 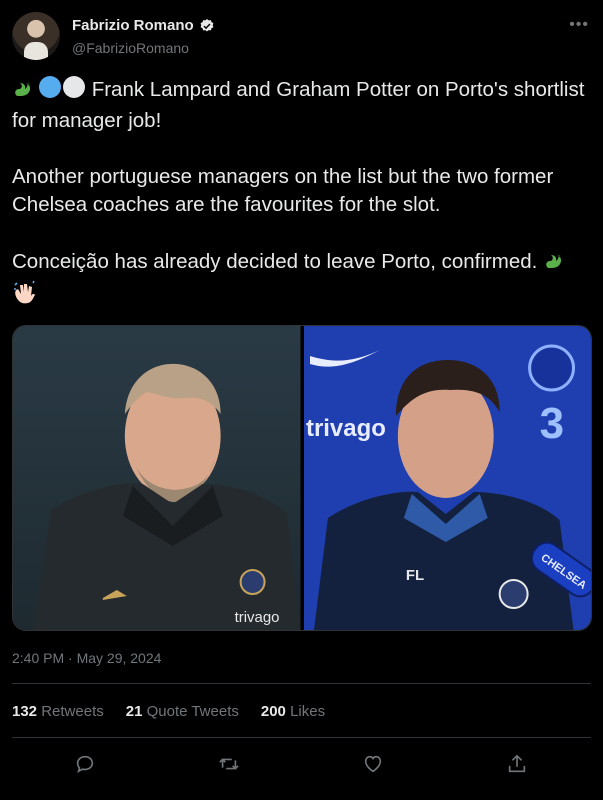 I want to click on stat-retweets-label: Retweets, so click(x=72, y=711).